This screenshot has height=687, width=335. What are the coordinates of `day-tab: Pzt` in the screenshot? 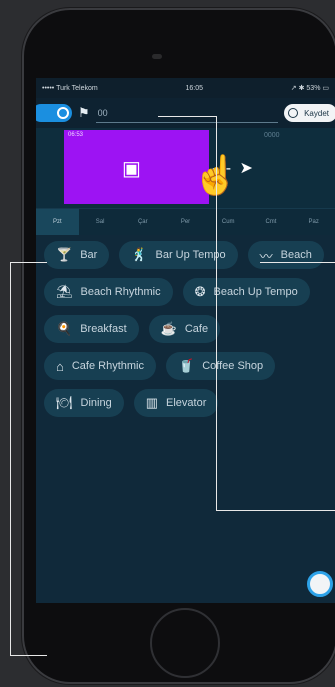 It's located at (57, 222).